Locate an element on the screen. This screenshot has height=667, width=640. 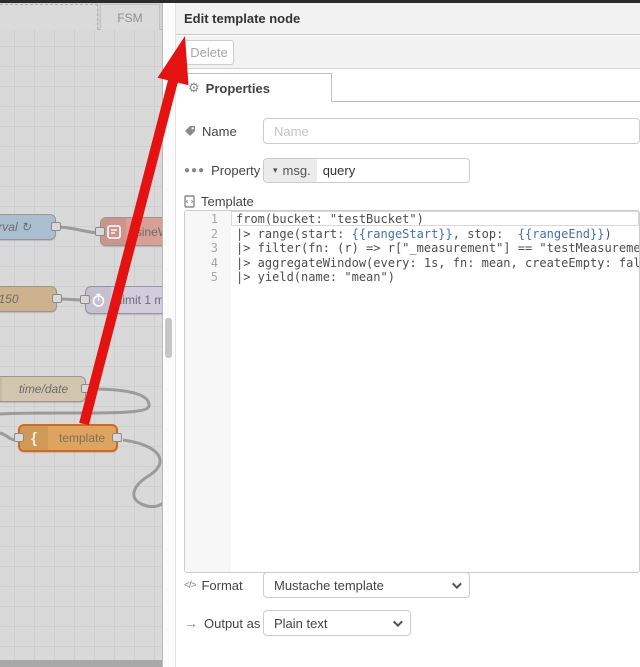
node-limit-input-port is located at coordinates (85, 299).